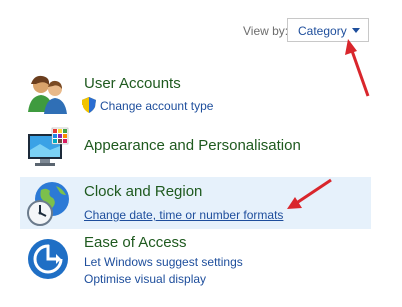  What do you see at coordinates (183, 215) in the screenshot?
I see `change-date-time-formats-link: Change date, time or number formats` at bounding box center [183, 215].